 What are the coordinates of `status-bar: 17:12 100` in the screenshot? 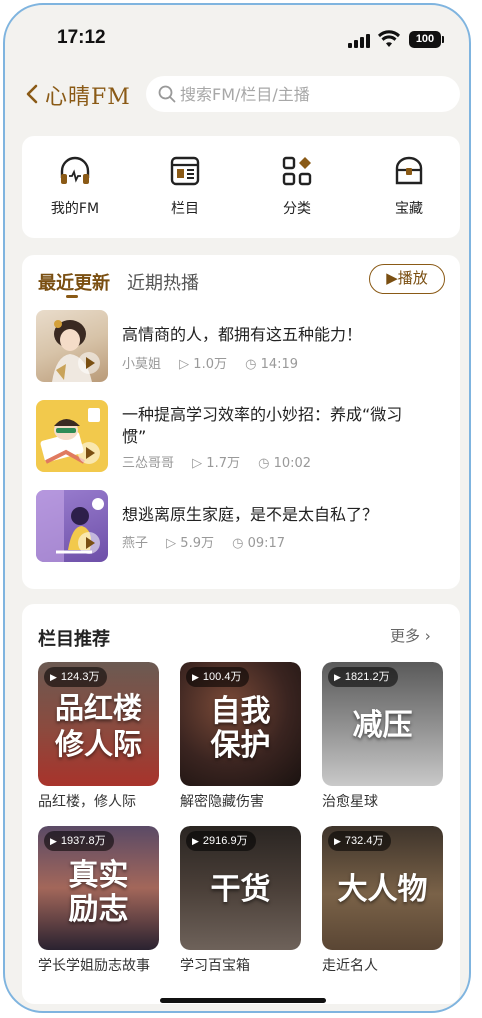 It's located at (237, 37).